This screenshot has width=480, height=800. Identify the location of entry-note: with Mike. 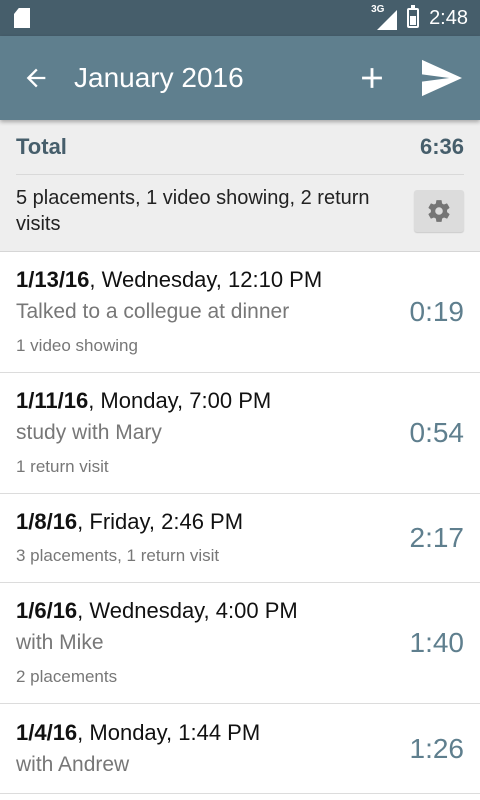
(60, 642).